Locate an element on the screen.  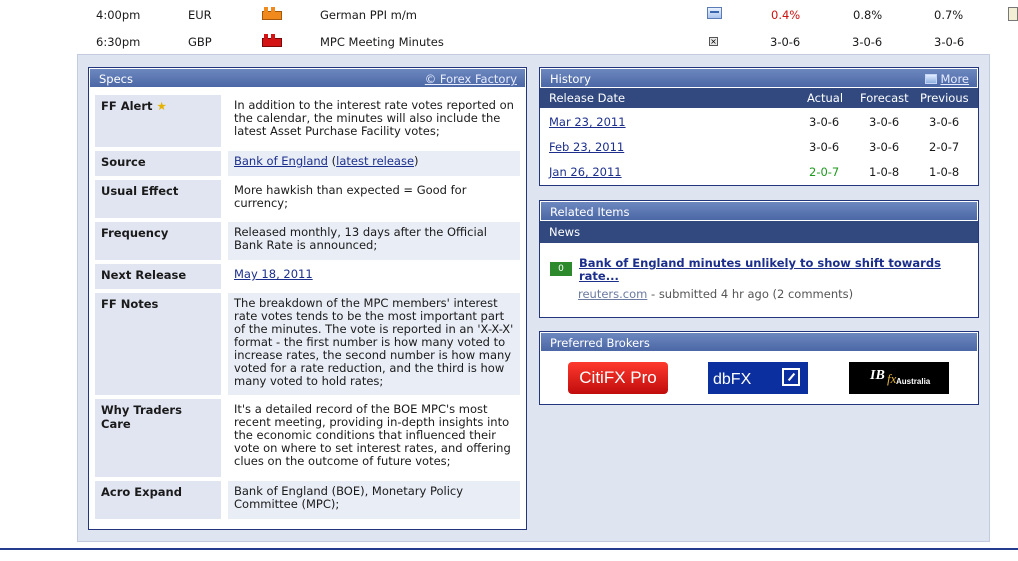
history-date-link: Jan 26, 2011 is located at coordinates (585, 172).